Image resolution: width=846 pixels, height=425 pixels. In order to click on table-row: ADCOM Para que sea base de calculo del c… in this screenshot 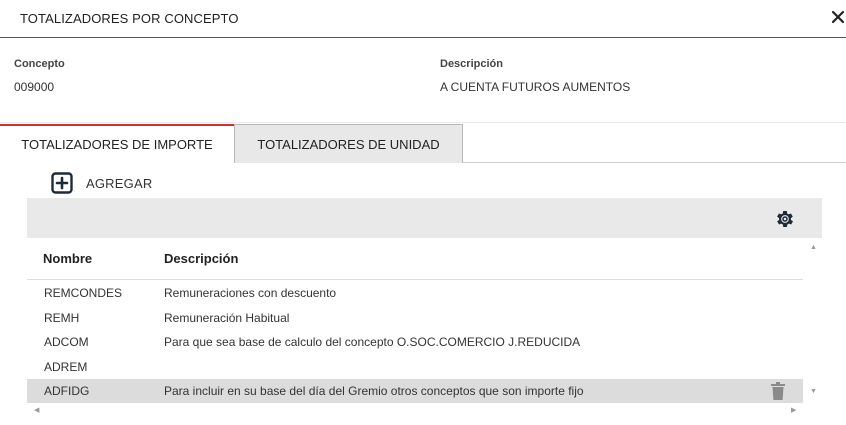, I will do `click(415, 342)`.